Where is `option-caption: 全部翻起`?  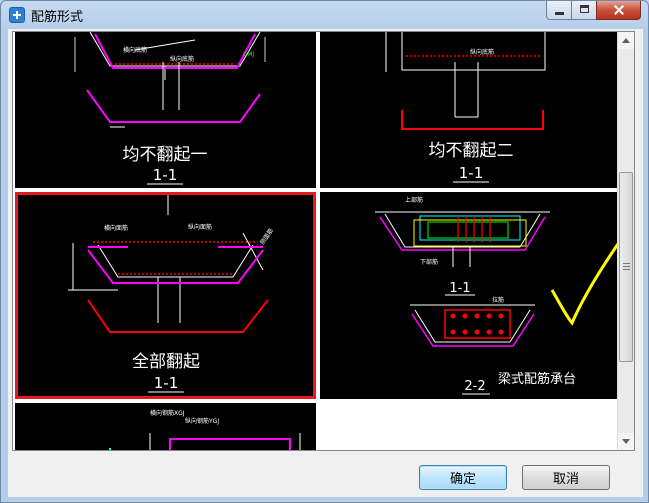
option-caption: 全部翻起 is located at coordinates (166, 362).